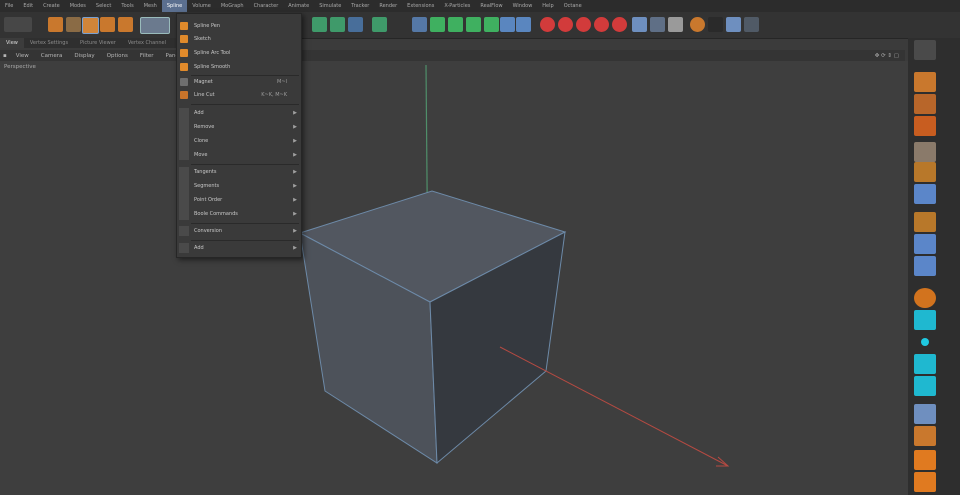 The image size is (960, 495). What do you see at coordinates (925, 152) in the screenshot?
I see `uv-mode-icon` at bounding box center [925, 152].